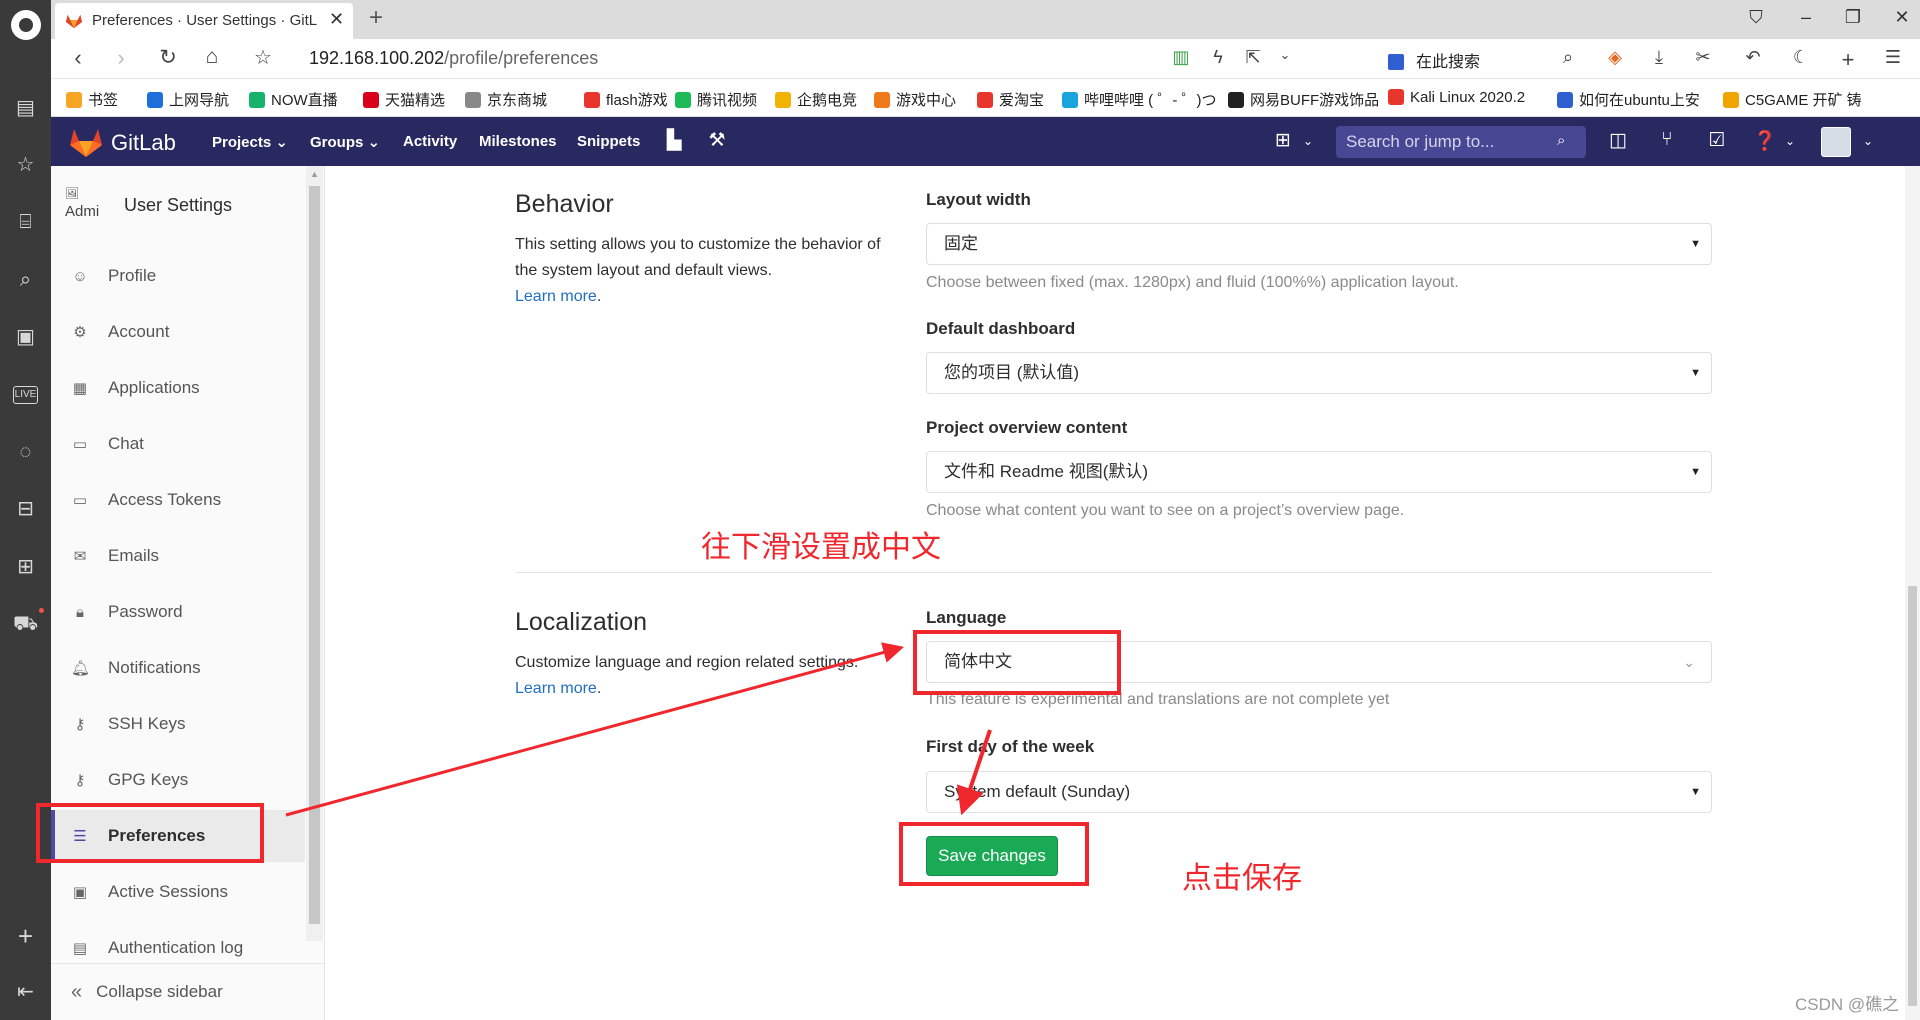  I want to click on download-icon: ⤓, so click(1659, 57).